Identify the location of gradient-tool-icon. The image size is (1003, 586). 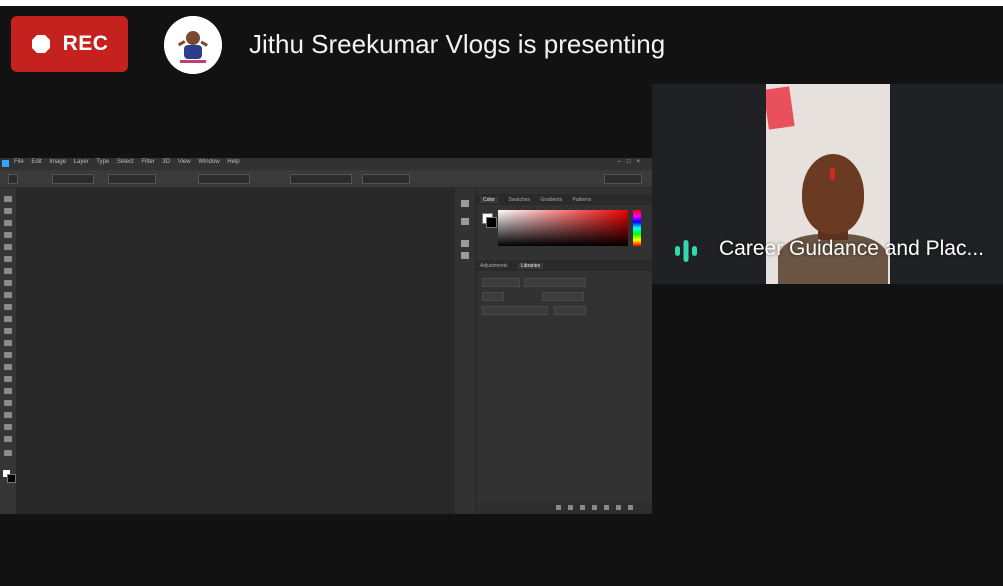
(8, 343).